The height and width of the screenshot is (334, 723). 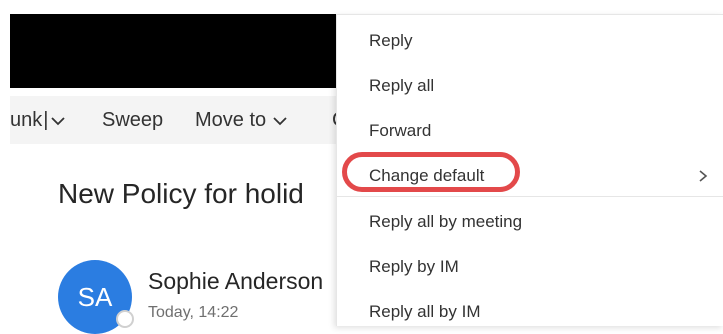 What do you see at coordinates (193, 312) in the screenshot?
I see `message-date: Today, 14:22` at bounding box center [193, 312].